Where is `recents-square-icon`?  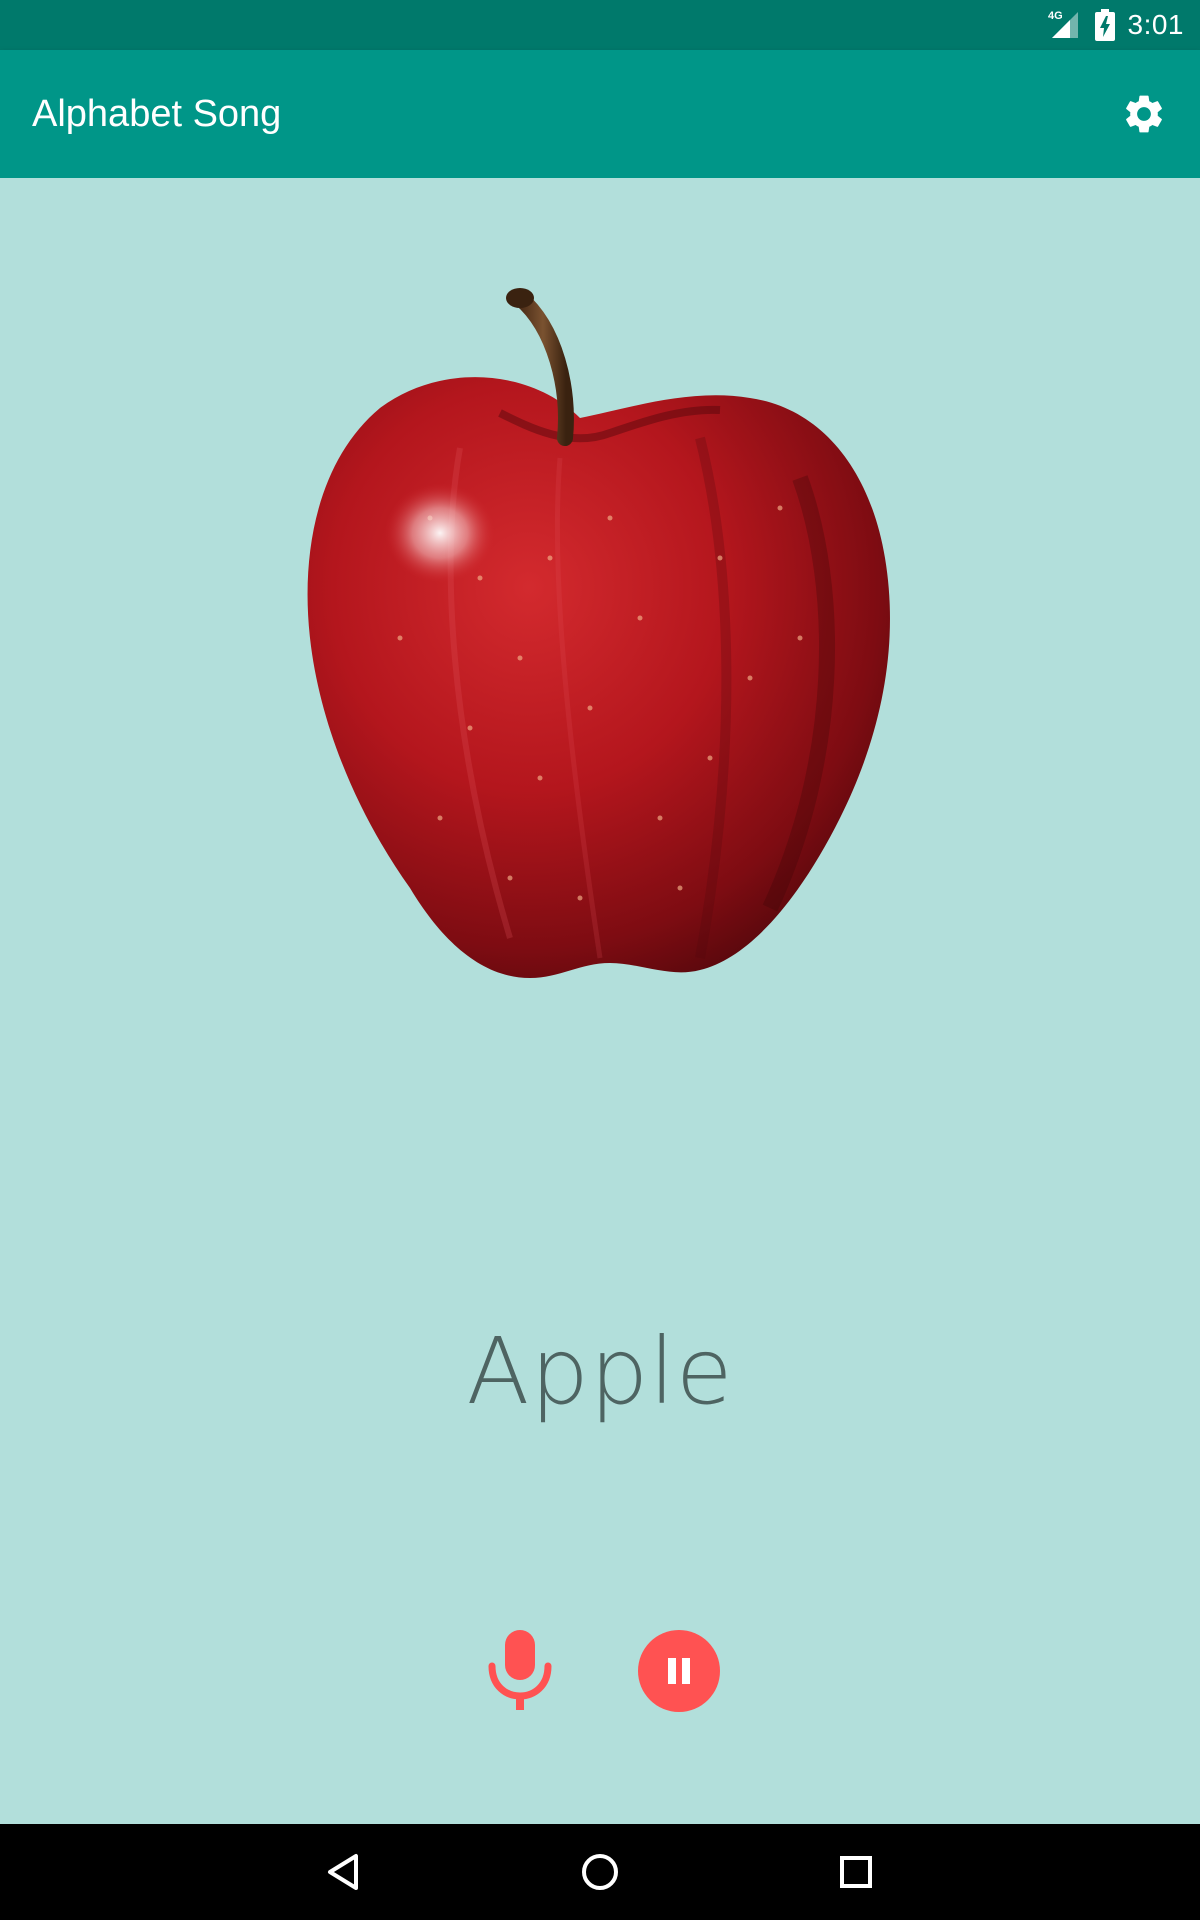 recents-square-icon is located at coordinates (856, 1872).